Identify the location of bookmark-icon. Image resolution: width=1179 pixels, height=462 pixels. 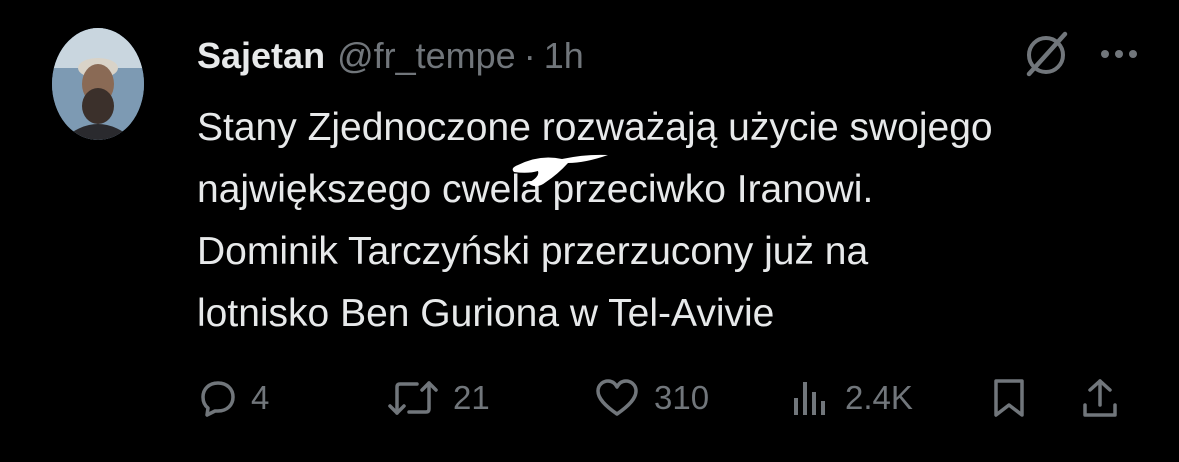
(1009, 398).